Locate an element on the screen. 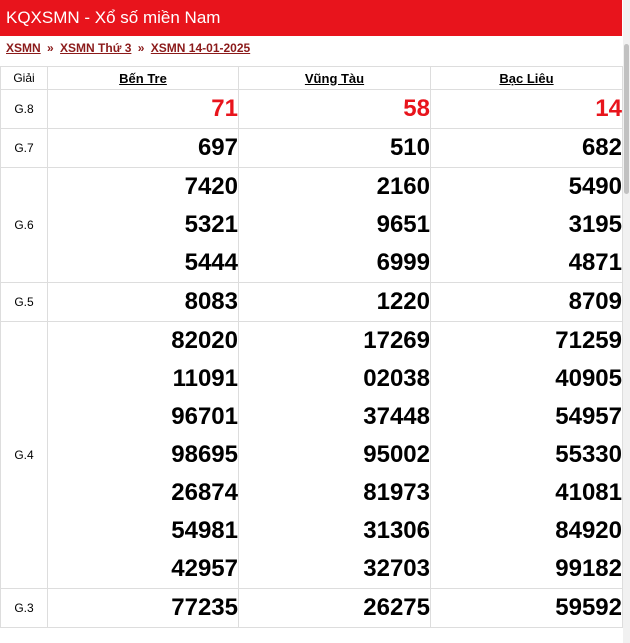 This screenshot has width=630, height=643. prize-label: G.4 is located at coordinates (24, 455).